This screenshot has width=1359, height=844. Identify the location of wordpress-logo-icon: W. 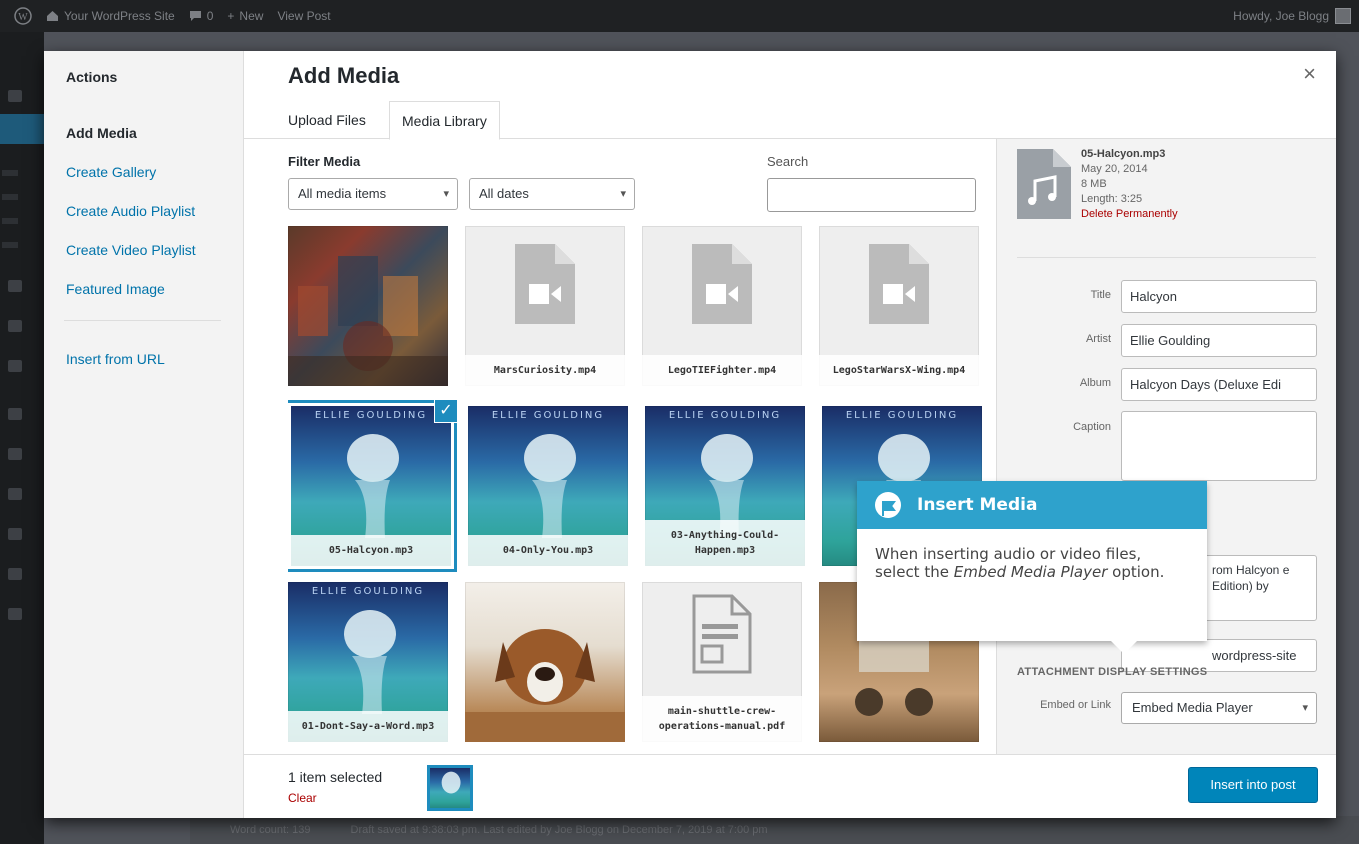
(23, 16).